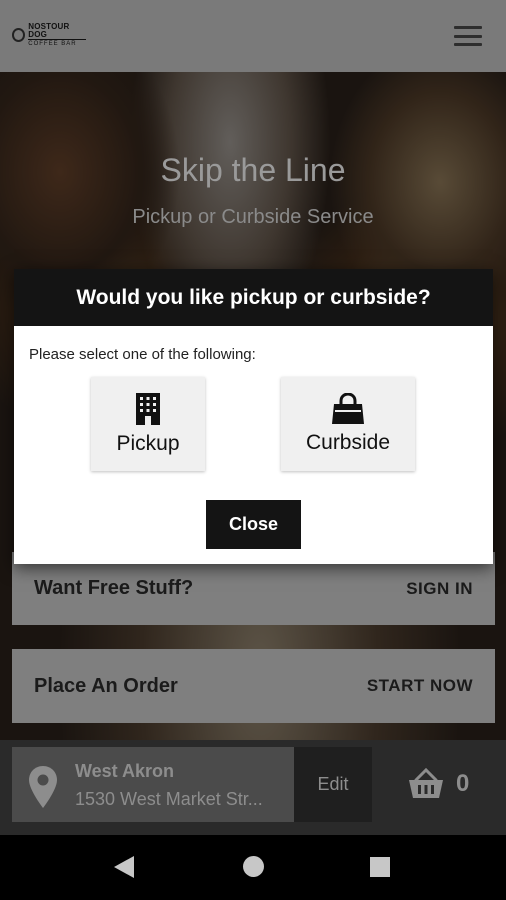 This screenshot has width=506, height=900. I want to click on location-pin-icon, so click(43, 787).